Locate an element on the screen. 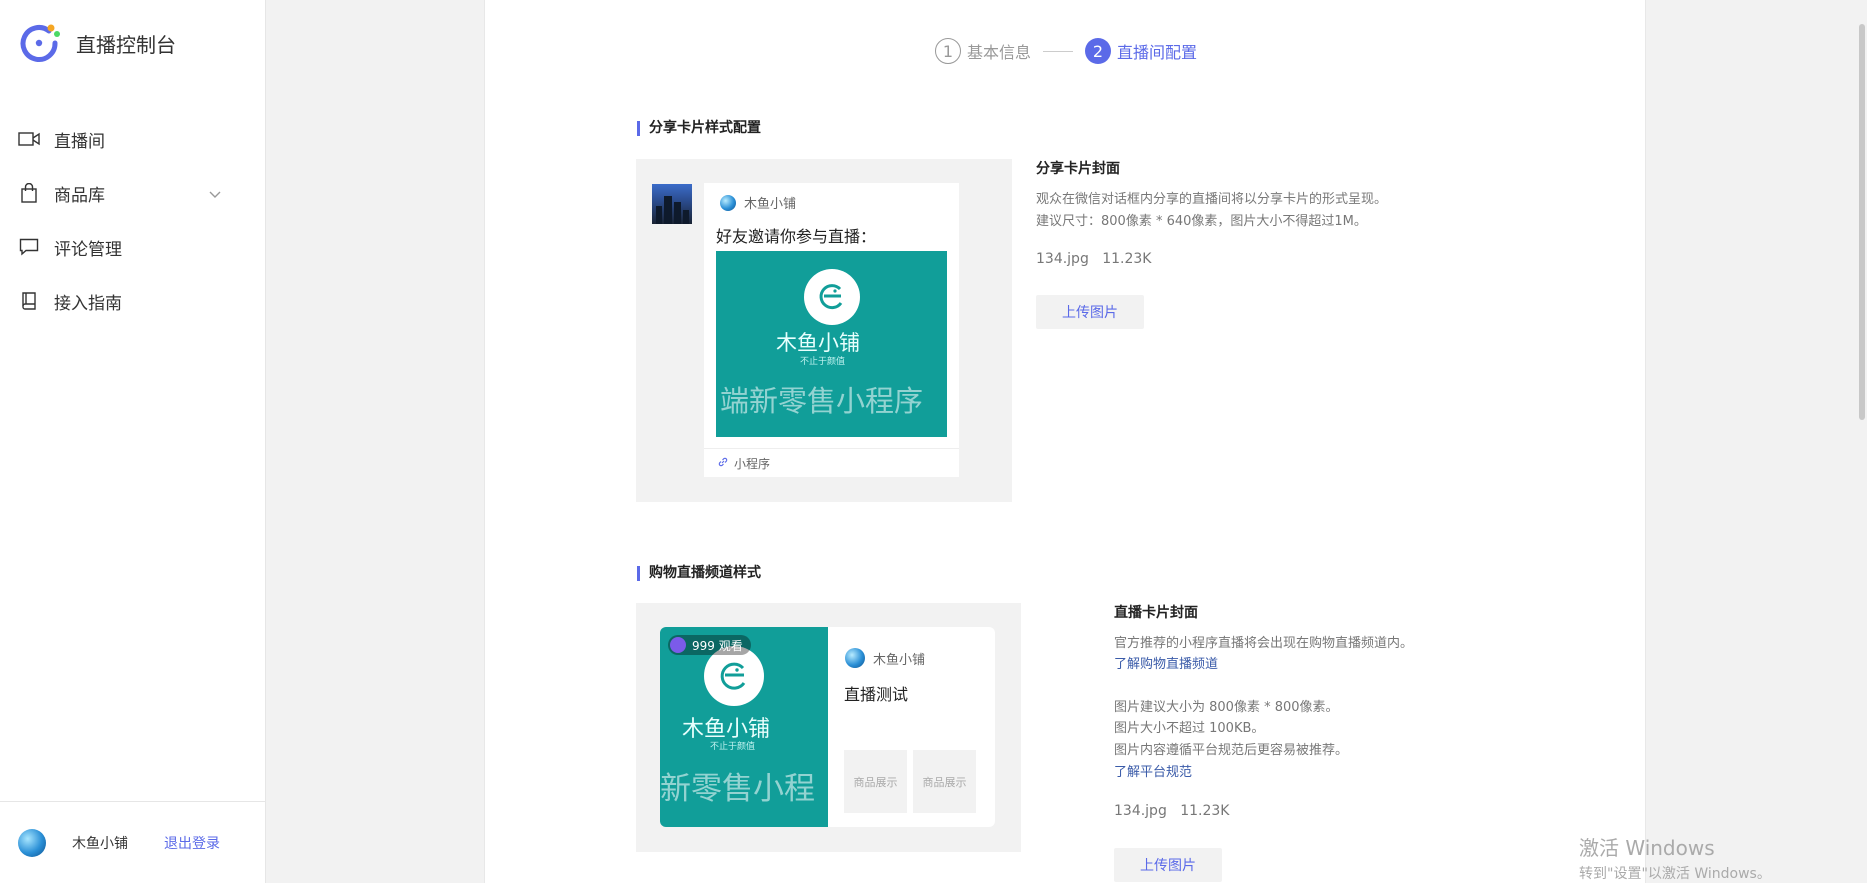 This screenshot has height=883, width=1867. channel-shop-header: 木鱼小铺 is located at coordinates (885, 658).